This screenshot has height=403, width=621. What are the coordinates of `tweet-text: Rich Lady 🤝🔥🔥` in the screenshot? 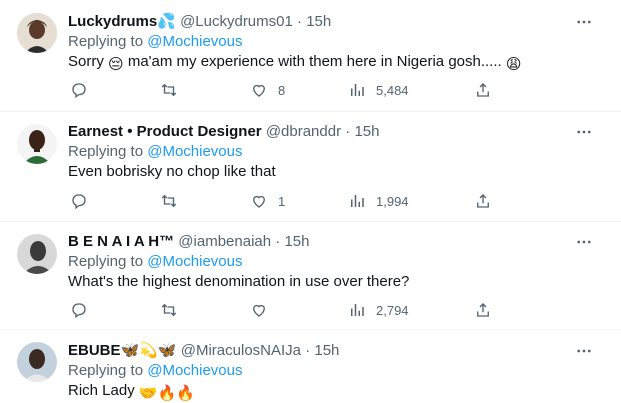 It's located at (131, 392).